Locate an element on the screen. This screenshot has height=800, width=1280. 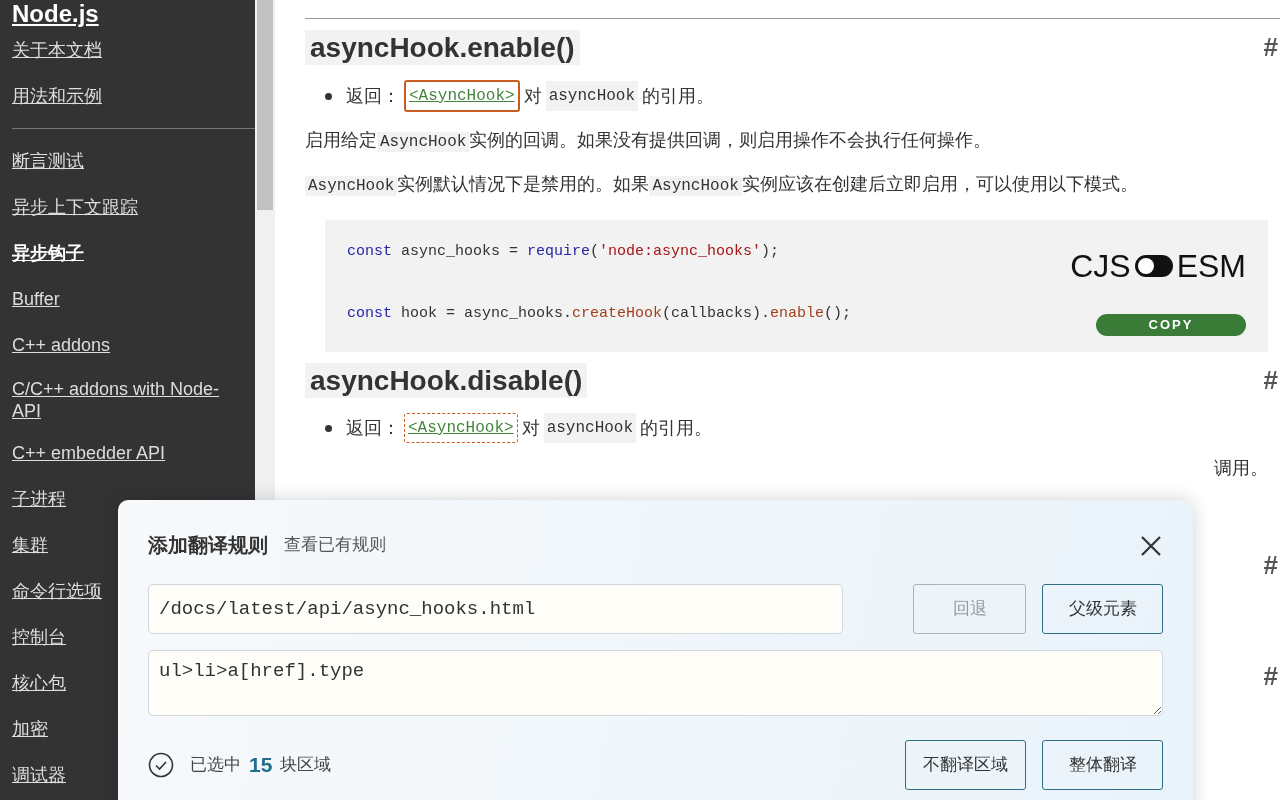
check-icon is located at coordinates (161, 765).